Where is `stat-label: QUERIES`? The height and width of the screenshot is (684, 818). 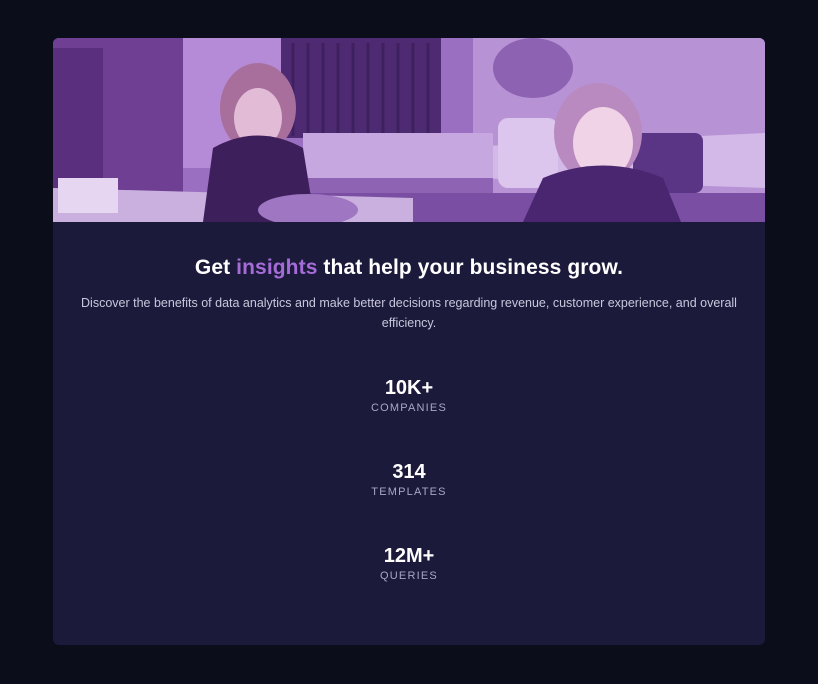
stat-label: QUERIES is located at coordinates (409, 576).